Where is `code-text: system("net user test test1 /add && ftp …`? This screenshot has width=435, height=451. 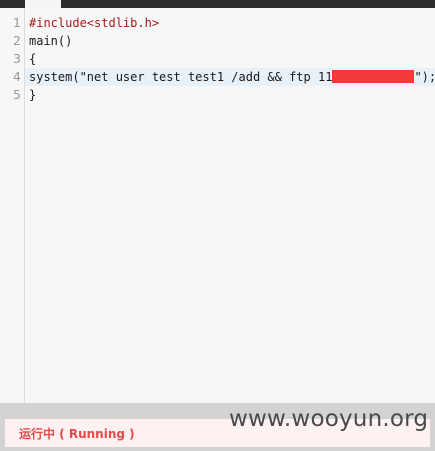
code-text: system("net user test test1 /add && ftp … is located at coordinates (181, 77).